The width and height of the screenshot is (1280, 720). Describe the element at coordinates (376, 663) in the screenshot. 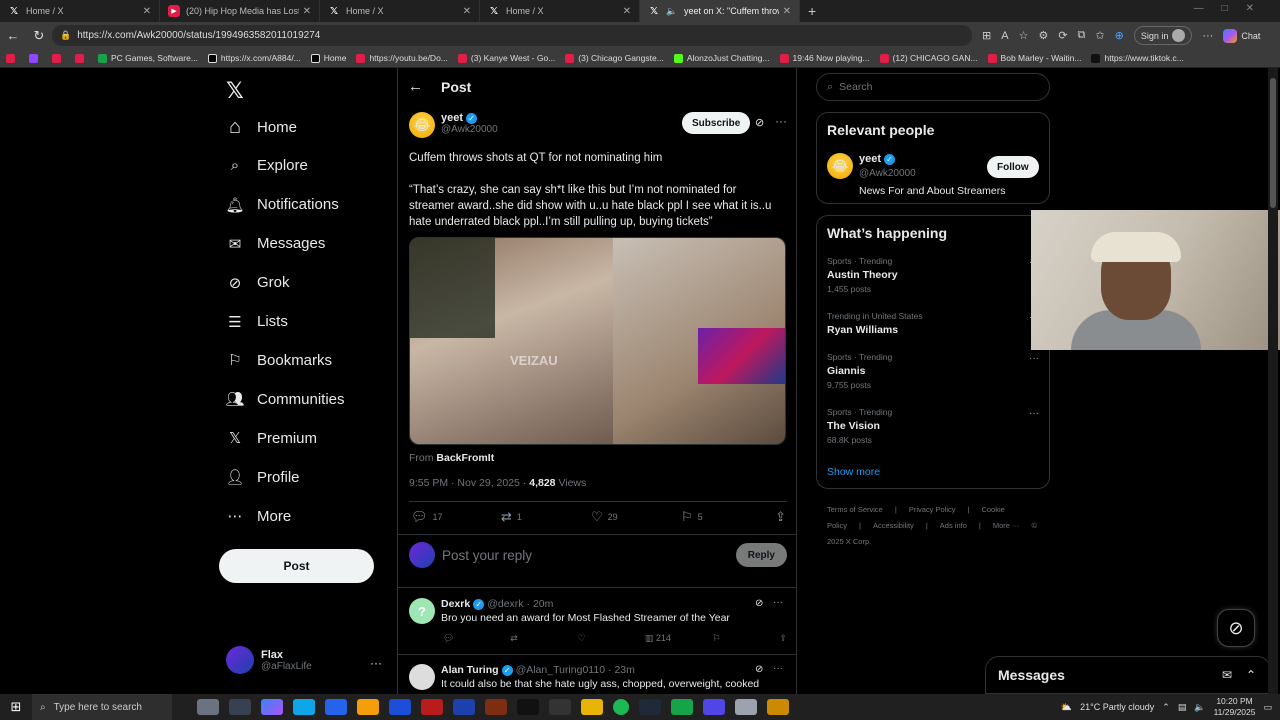

I see `account-more-icon: ···` at that location.